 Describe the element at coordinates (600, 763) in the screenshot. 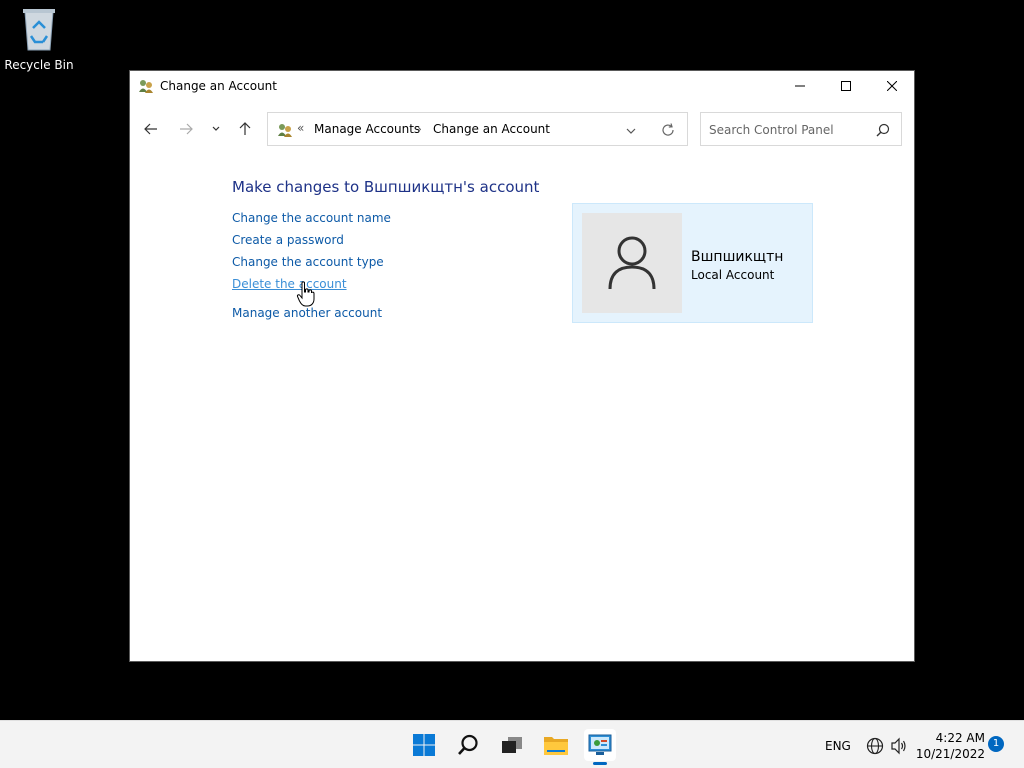

I see `active-indicator` at that location.